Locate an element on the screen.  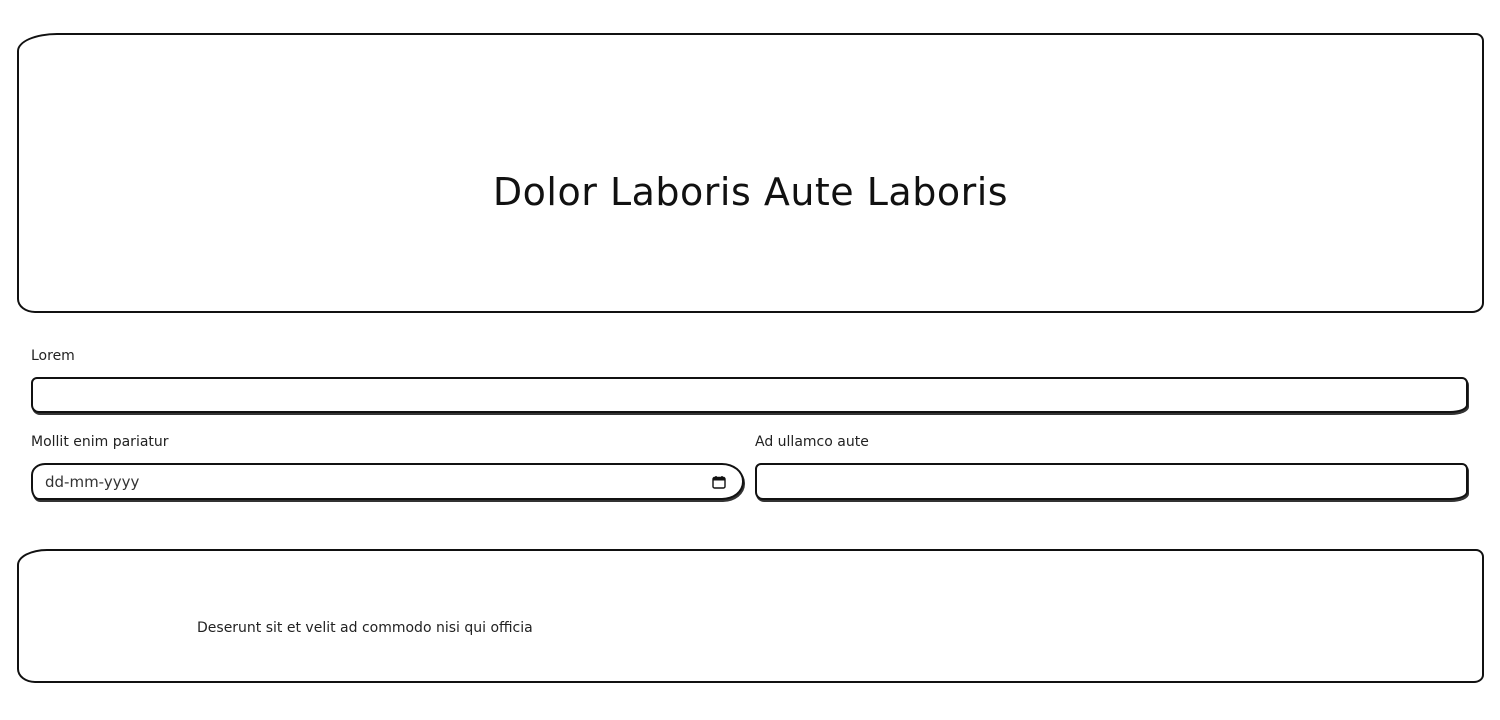
page-title: Dolor Laboris Aute Laboris is located at coordinates (750, 192).